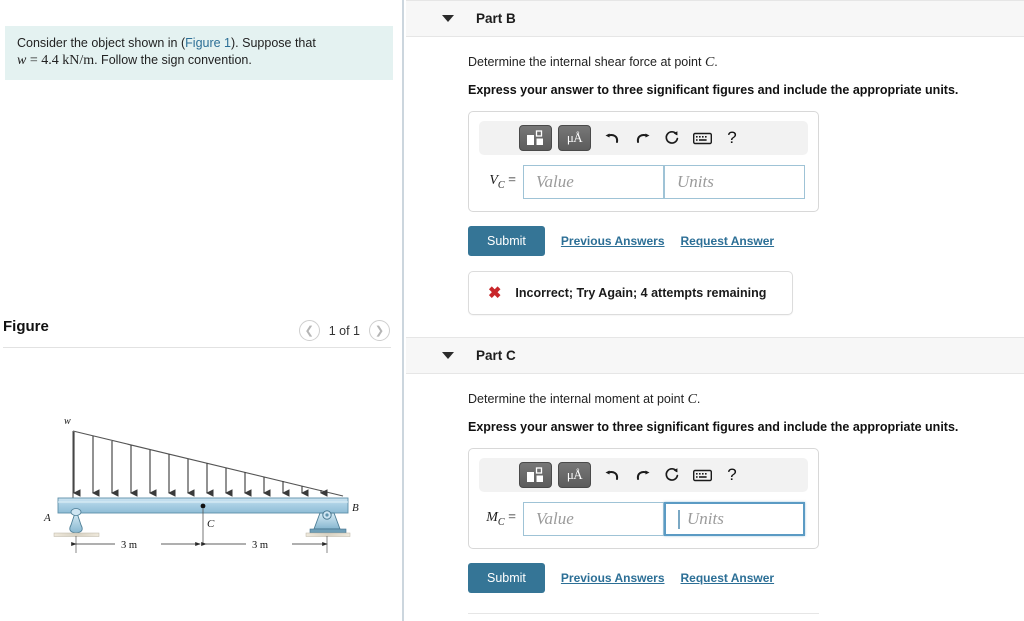  What do you see at coordinates (643, 613) in the screenshot?
I see `next-section-divider` at bounding box center [643, 613].